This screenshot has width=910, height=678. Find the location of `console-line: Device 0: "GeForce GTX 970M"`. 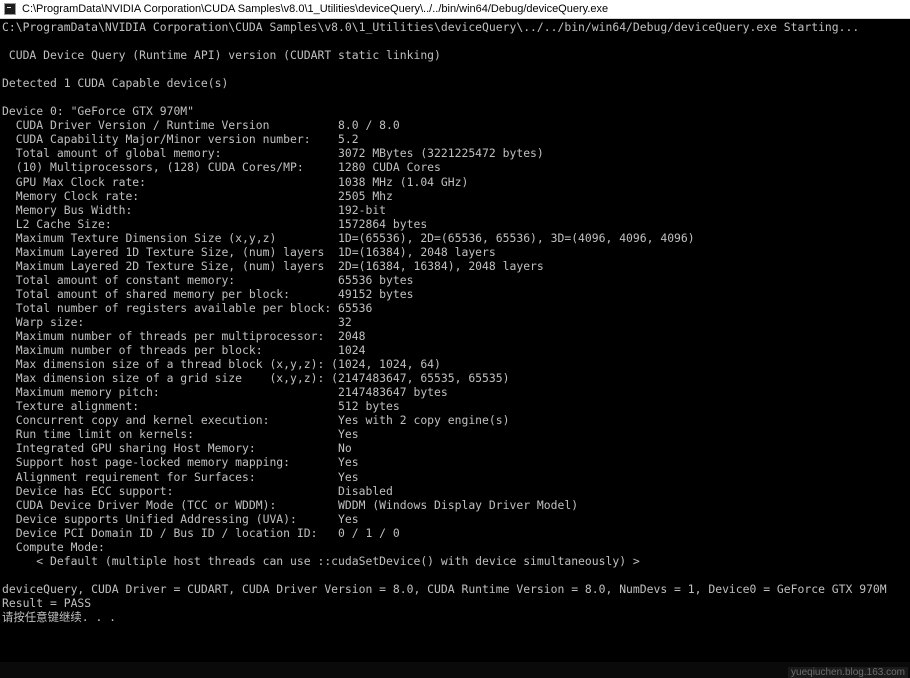

console-line: Device 0: "GeForce GTX 970M" is located at coordinates (98, 111).